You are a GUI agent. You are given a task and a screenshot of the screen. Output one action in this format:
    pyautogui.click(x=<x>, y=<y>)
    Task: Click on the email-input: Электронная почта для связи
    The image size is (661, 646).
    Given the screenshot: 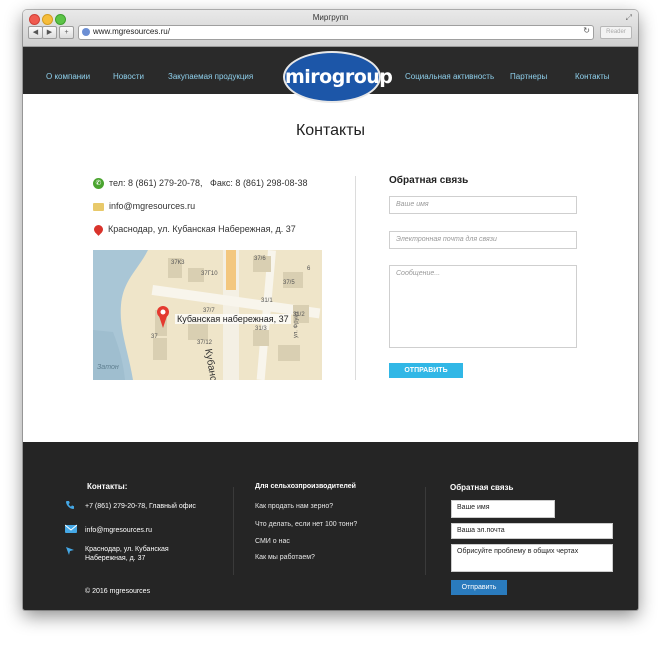 What is the action you would take?
    pyautogui.click(x=483, y=240)
    